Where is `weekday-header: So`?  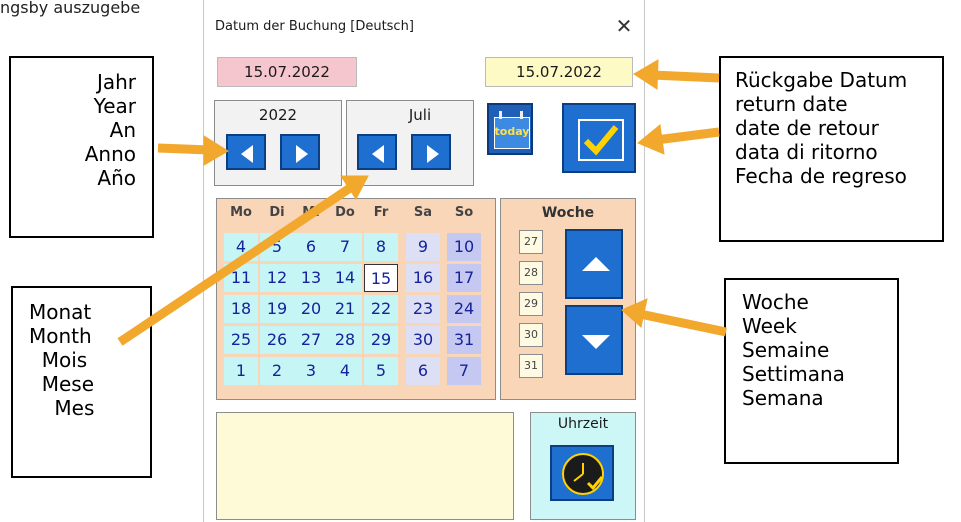 weekday-header: So is located at coordinates (464, 212).